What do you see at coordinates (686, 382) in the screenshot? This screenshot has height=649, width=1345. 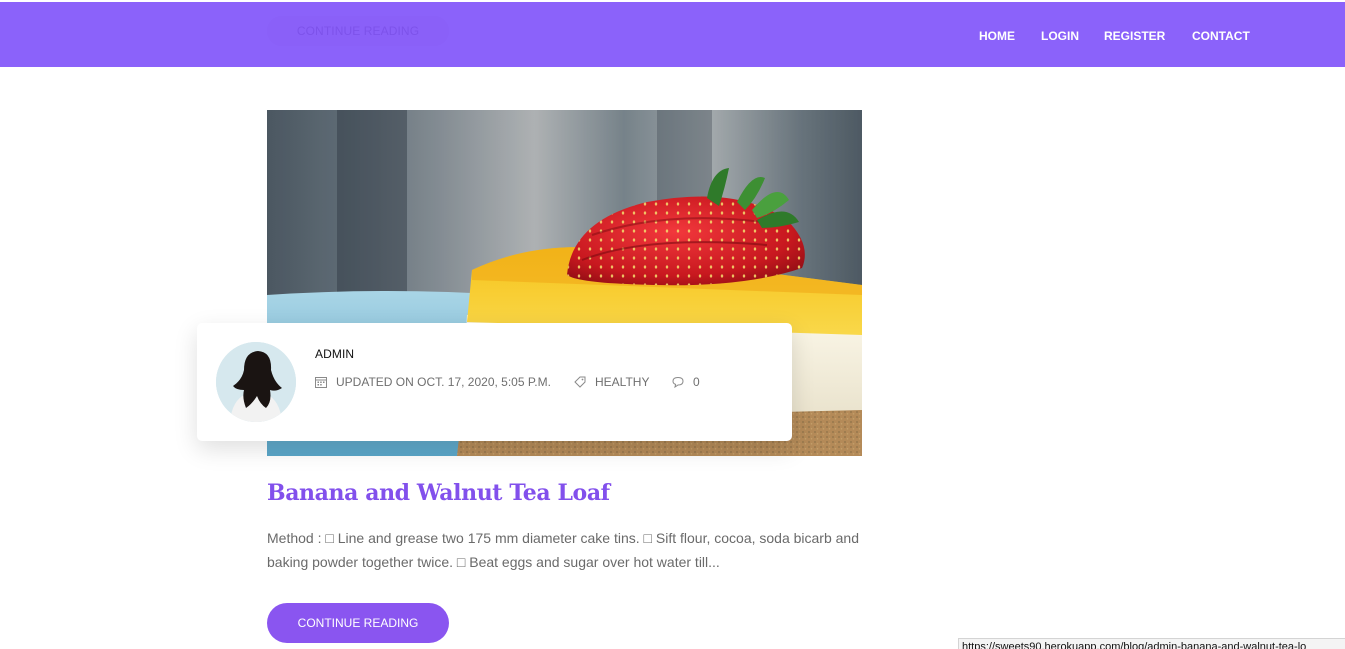 I see `post-comments: 0` at bounding box center [686, 382].